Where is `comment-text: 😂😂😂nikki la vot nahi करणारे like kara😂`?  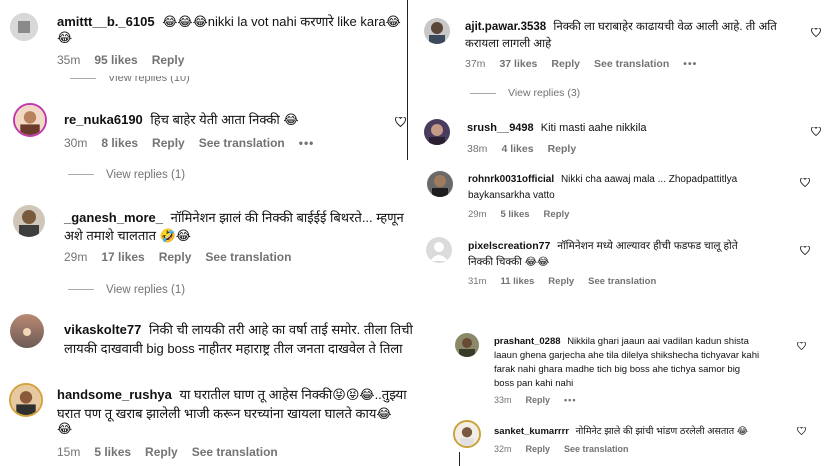
comment-text: 😂😂😂nikki la vot nahi करणारे like kara😂 is located at coordinates (281, 21).